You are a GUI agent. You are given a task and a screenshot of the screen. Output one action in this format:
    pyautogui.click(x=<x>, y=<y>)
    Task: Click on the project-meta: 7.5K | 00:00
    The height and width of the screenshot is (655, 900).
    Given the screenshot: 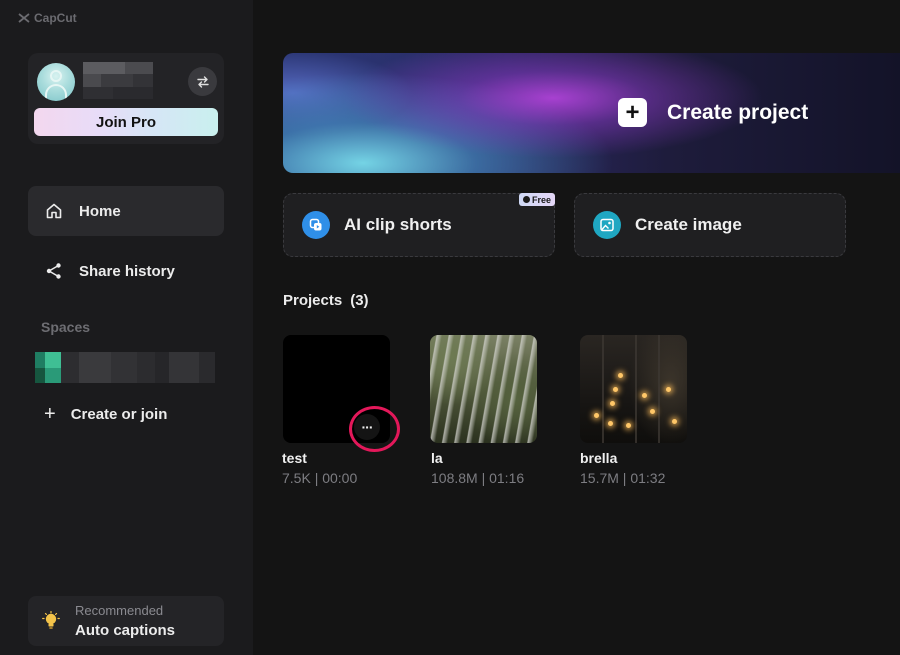 What is the action you would take?
    pyautogui.click(x=320, y=478)
    